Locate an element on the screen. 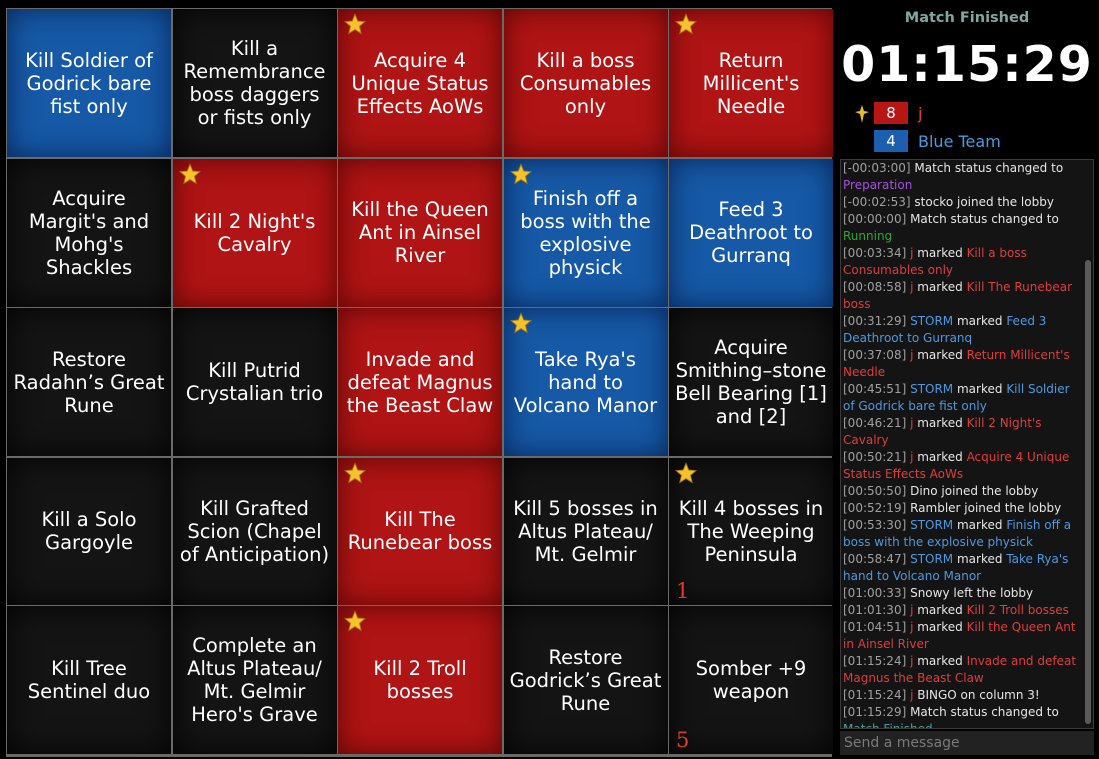 The height and width of the screenshot is (759, 1099). chat-entry-segment: [00:50:21] is located at coordinates (877, 457).